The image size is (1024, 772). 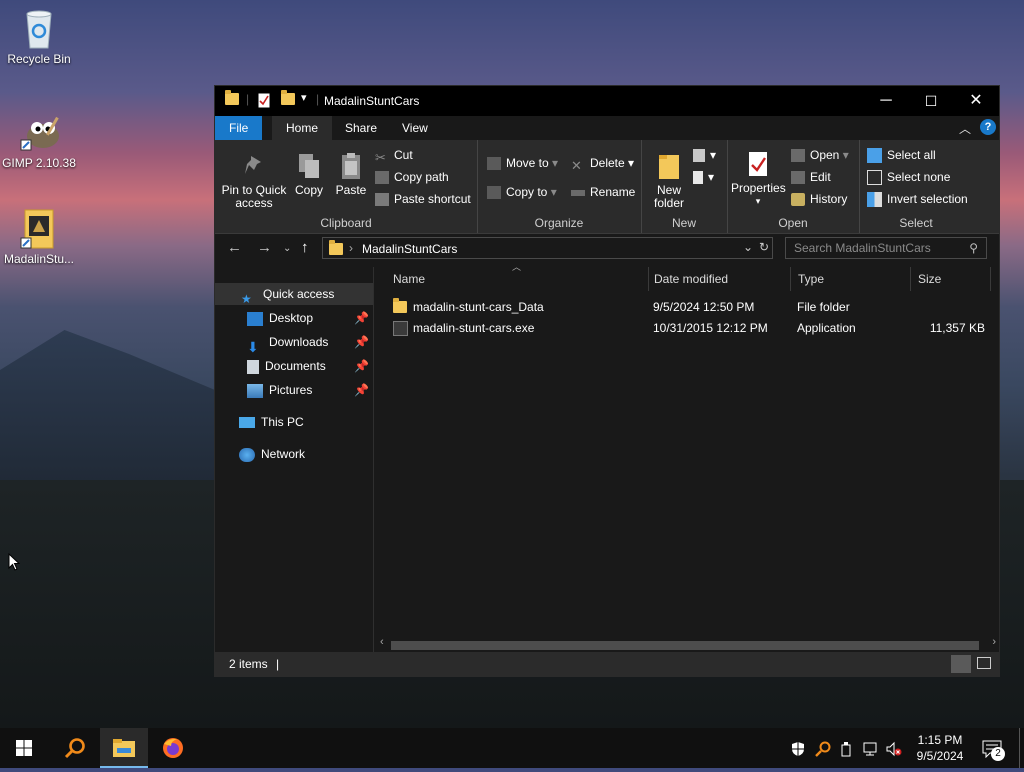 I want to click on nav-downloads: ⬇ Downloads 📌, so click(x=308, y=343).